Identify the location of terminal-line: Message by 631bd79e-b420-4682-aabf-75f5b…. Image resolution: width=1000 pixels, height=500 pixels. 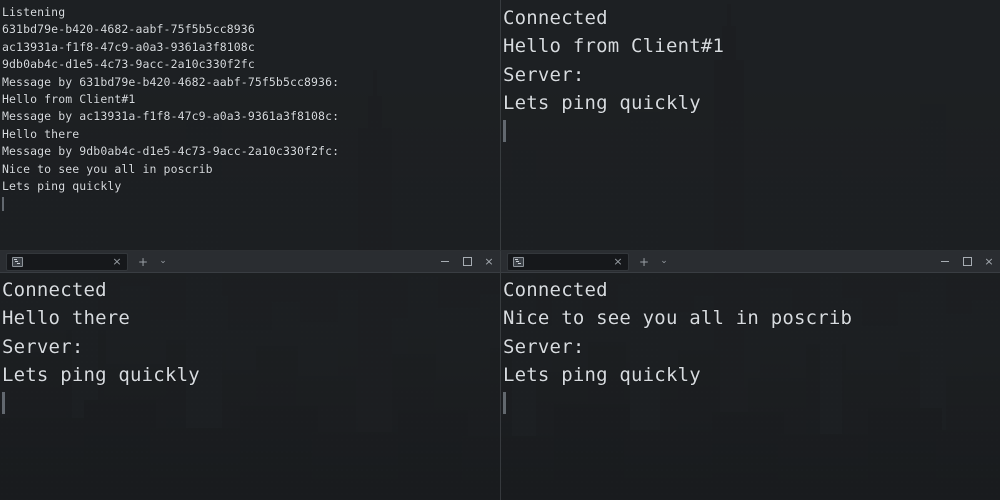
(171, 81).